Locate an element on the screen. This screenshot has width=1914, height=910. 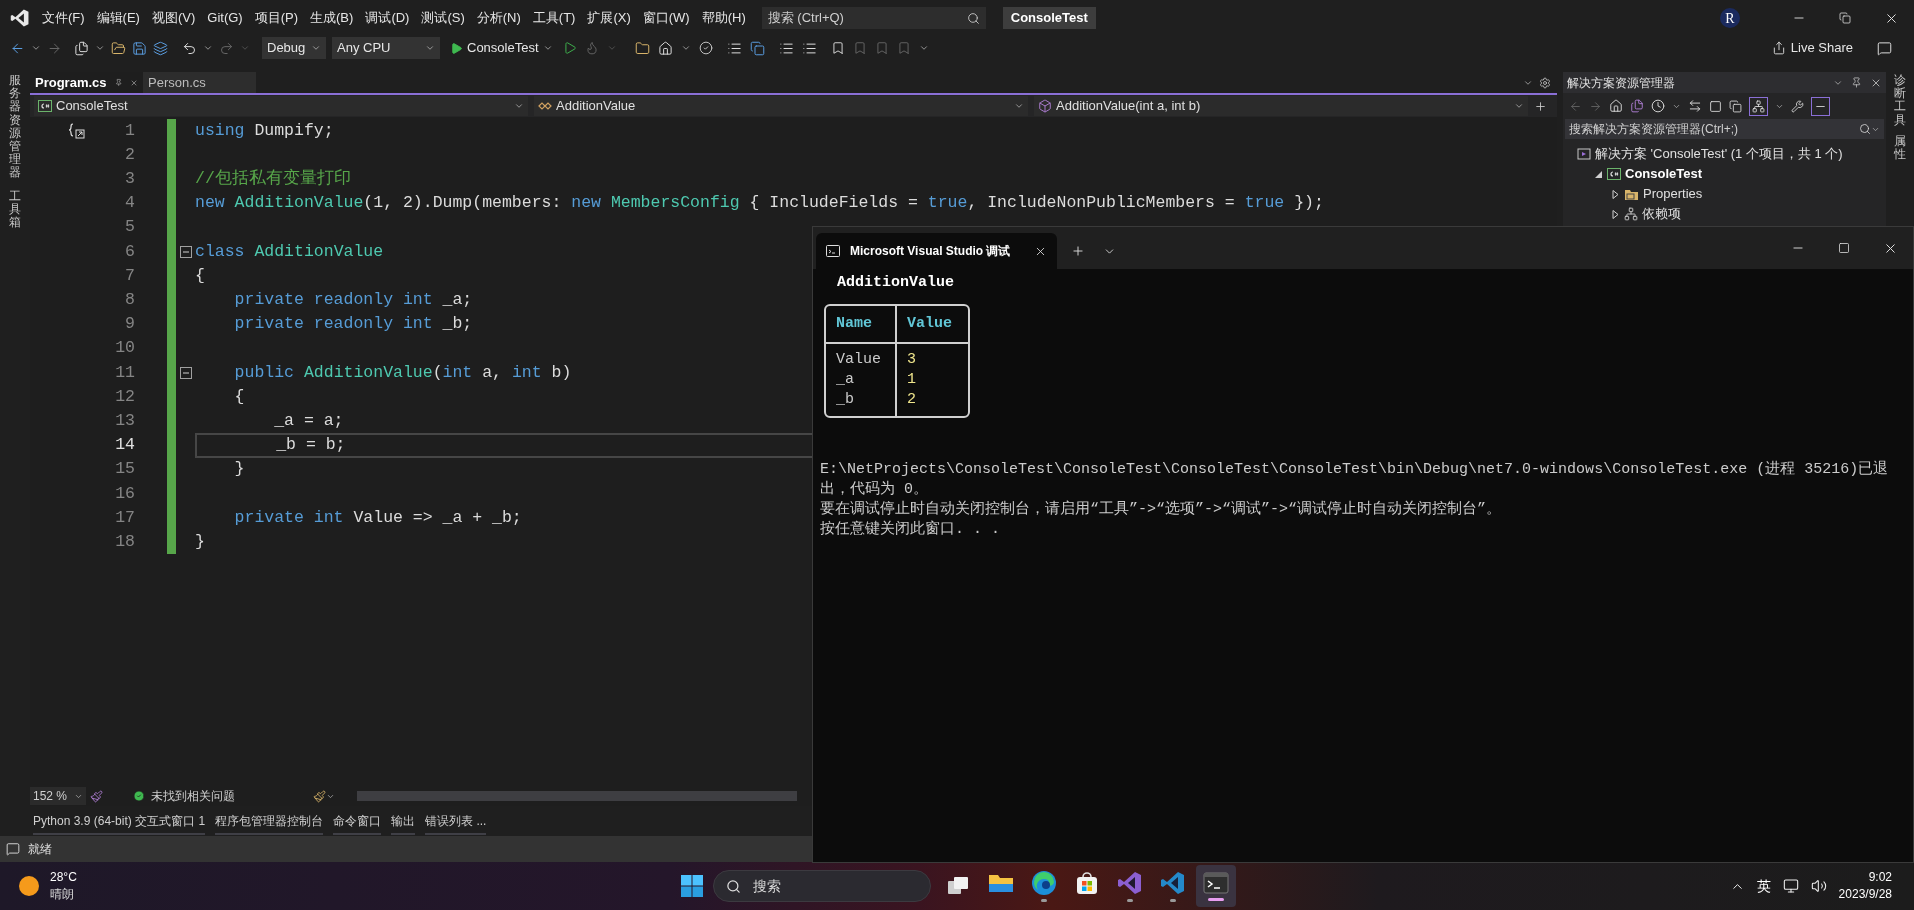
active-app-highlight is located at coordinates (1216, 886).